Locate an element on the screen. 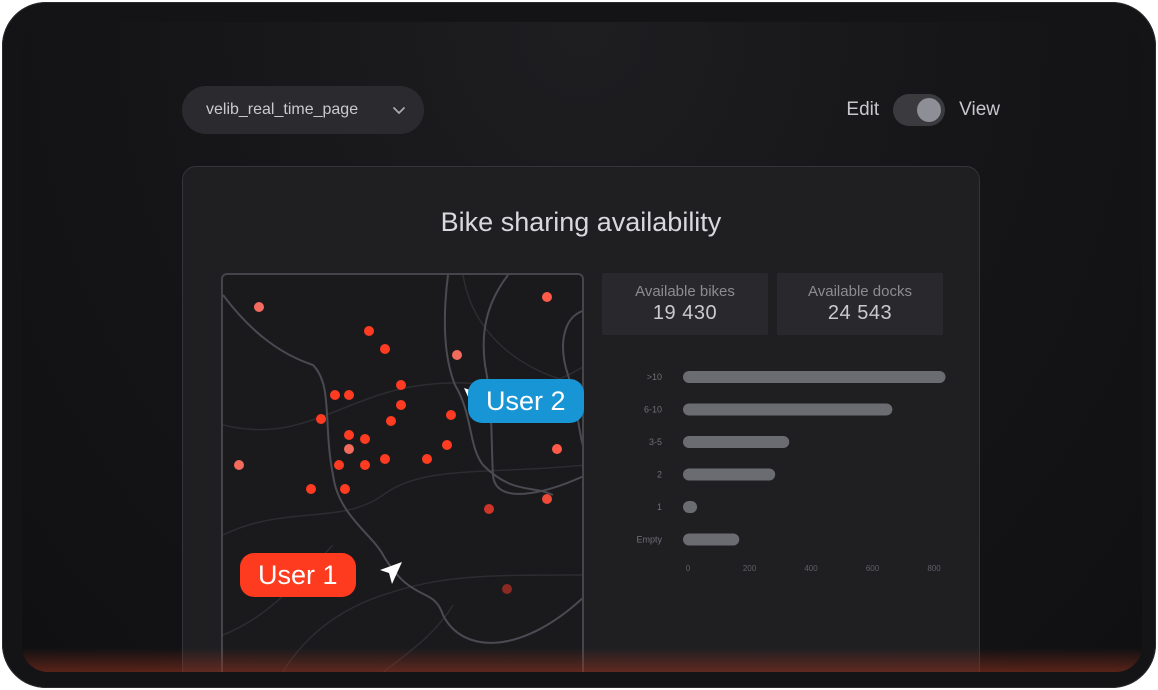 This screenshot has height=690, width=1158. edit-label: Edit is located at coordinates (862, 110).